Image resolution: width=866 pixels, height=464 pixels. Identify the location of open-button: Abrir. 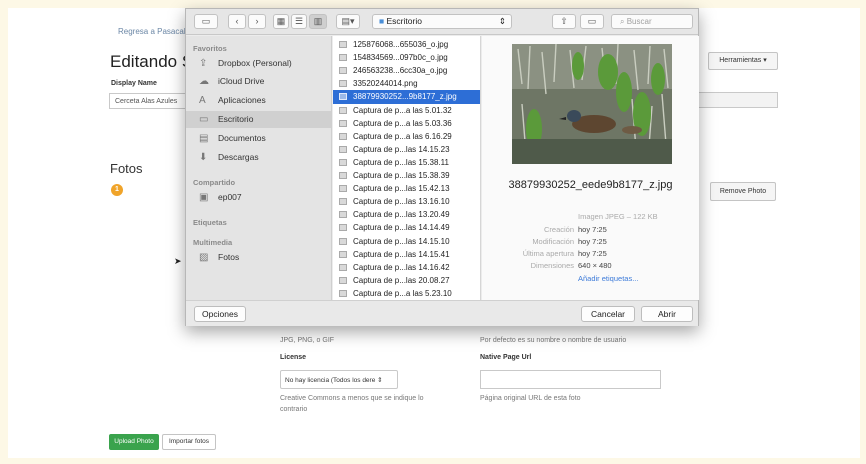
(667, 314).